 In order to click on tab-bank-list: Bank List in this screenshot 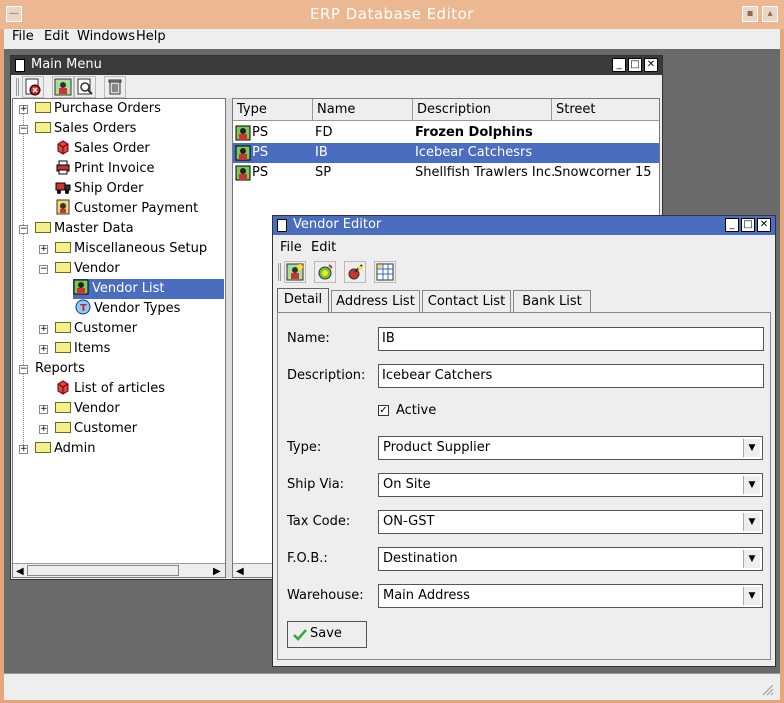, I will do `click(552, 301)`.